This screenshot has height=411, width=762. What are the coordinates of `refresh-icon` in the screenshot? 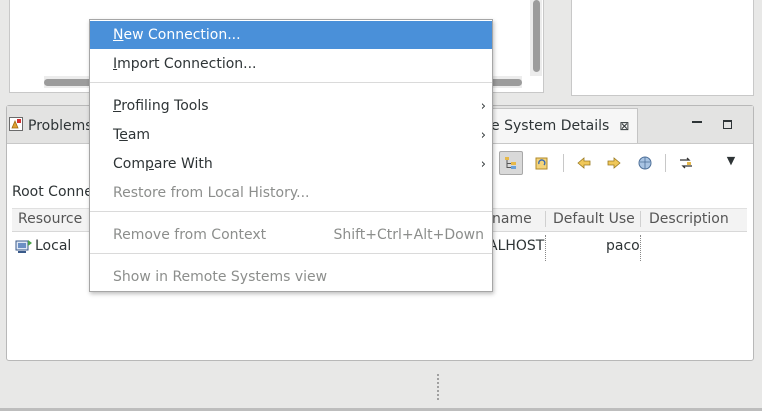 It's located at (541, 163).